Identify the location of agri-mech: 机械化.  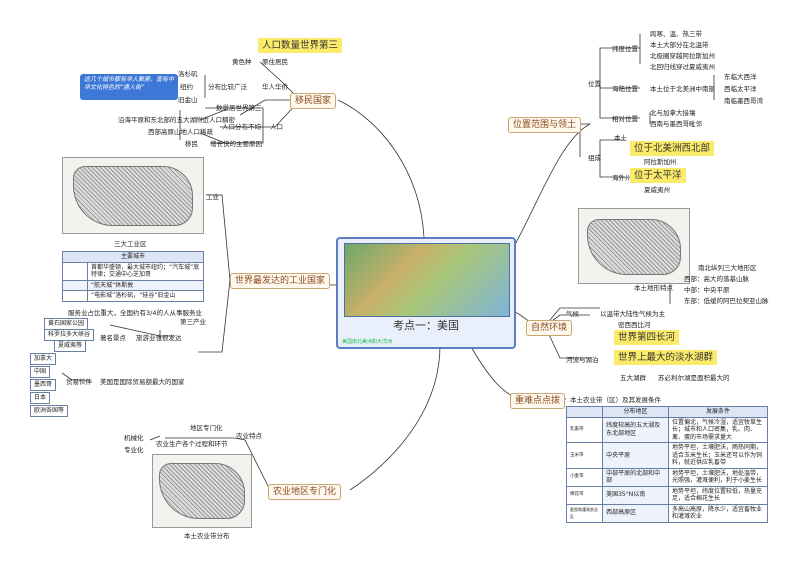
(134, 438).